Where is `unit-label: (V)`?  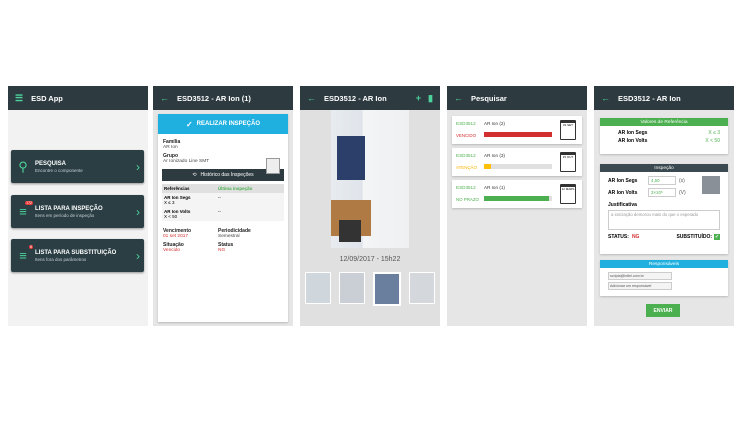
unit-label: (V) is located at coordinates (682, 192).